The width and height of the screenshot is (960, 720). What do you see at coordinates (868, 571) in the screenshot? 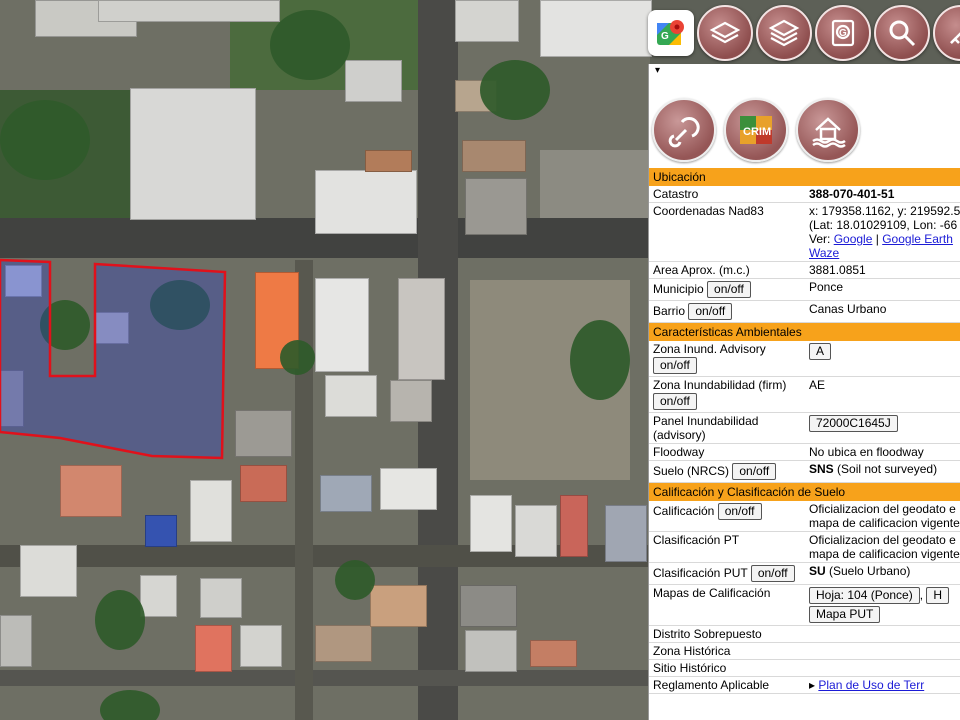
I see `put-desc: (Suelo Urbano)` at bounding box center [868, 571].